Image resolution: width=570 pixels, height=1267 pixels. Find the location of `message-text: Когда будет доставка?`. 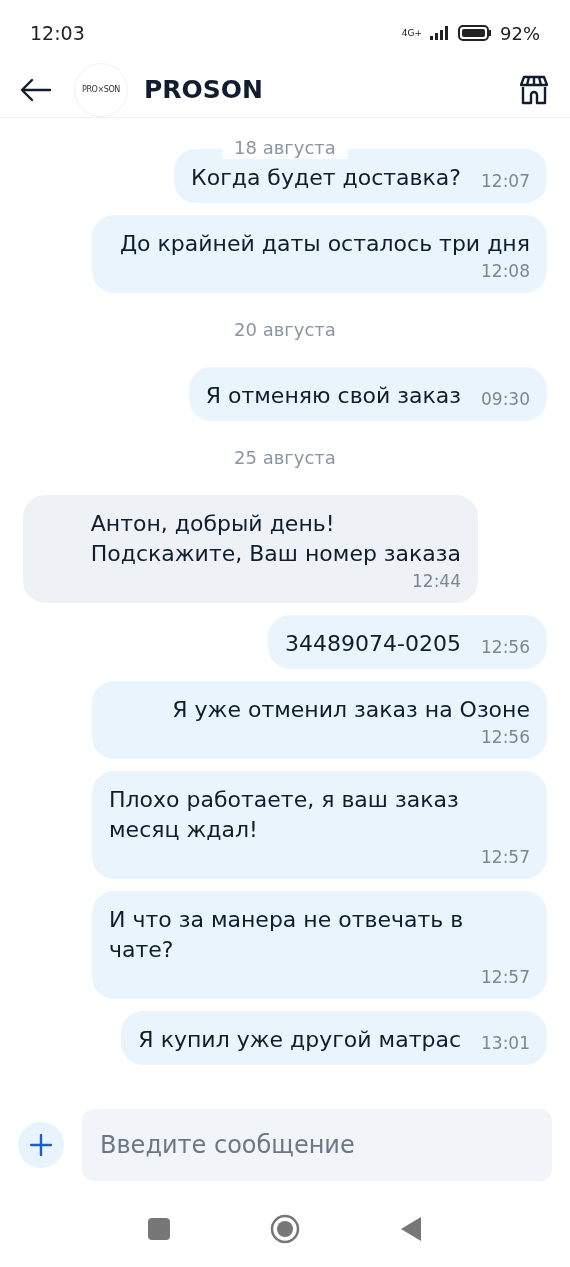

message-text: Когда будет доставка? is located at coordinates (326, 178).